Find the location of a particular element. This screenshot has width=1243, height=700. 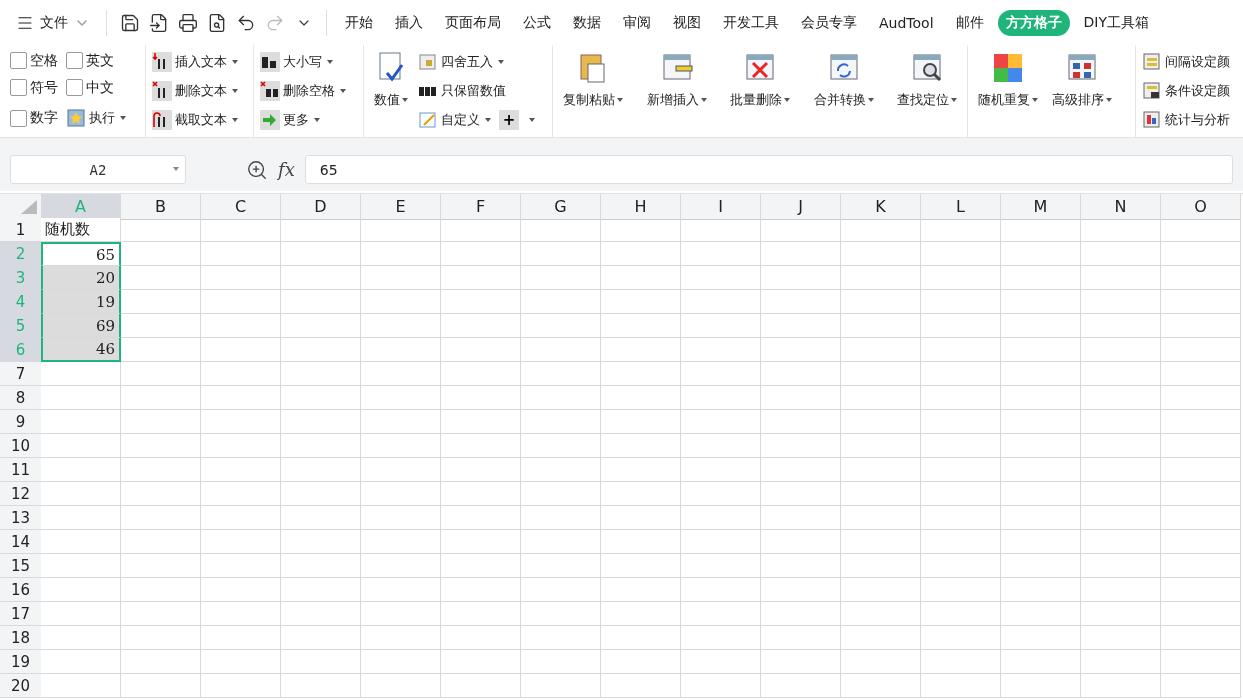

table-cell: 19 is located at coordinates (81, 302).